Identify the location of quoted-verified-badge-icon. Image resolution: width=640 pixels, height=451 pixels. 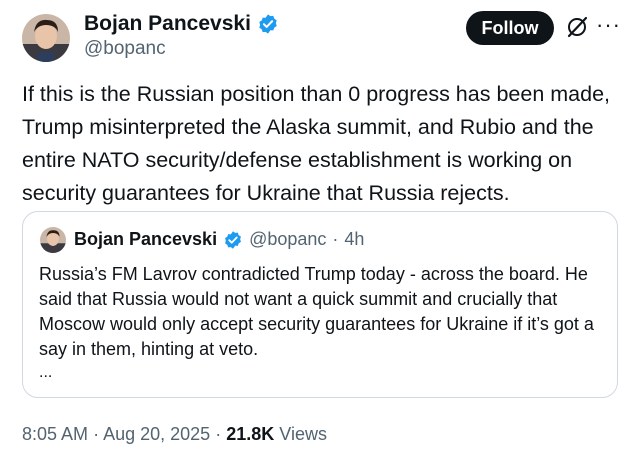
(233, 240).